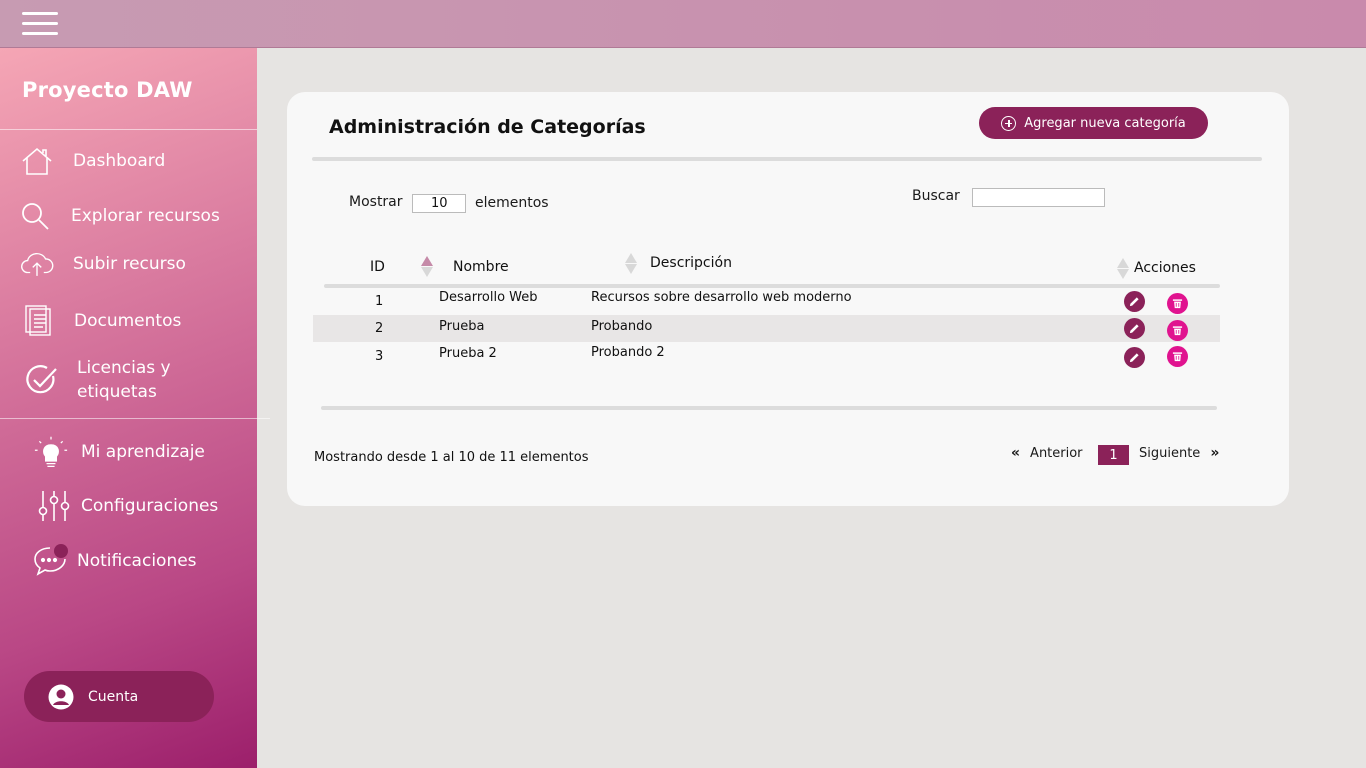 The width and height of the screenshot is (1366, 768). What do you see at coordinates (439, 203) in the screenshot?
I see `page-size-input` at bounding box center [439, 203].